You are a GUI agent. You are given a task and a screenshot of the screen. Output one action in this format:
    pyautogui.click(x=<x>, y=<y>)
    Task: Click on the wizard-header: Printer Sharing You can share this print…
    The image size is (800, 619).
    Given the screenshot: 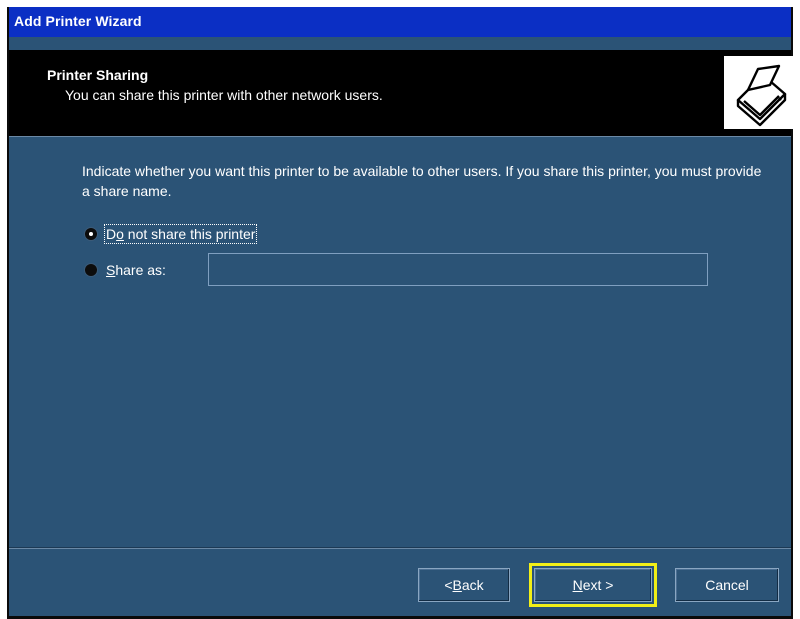 What is the action you would take?
    pyautogui.click(x=402, y=93)
    